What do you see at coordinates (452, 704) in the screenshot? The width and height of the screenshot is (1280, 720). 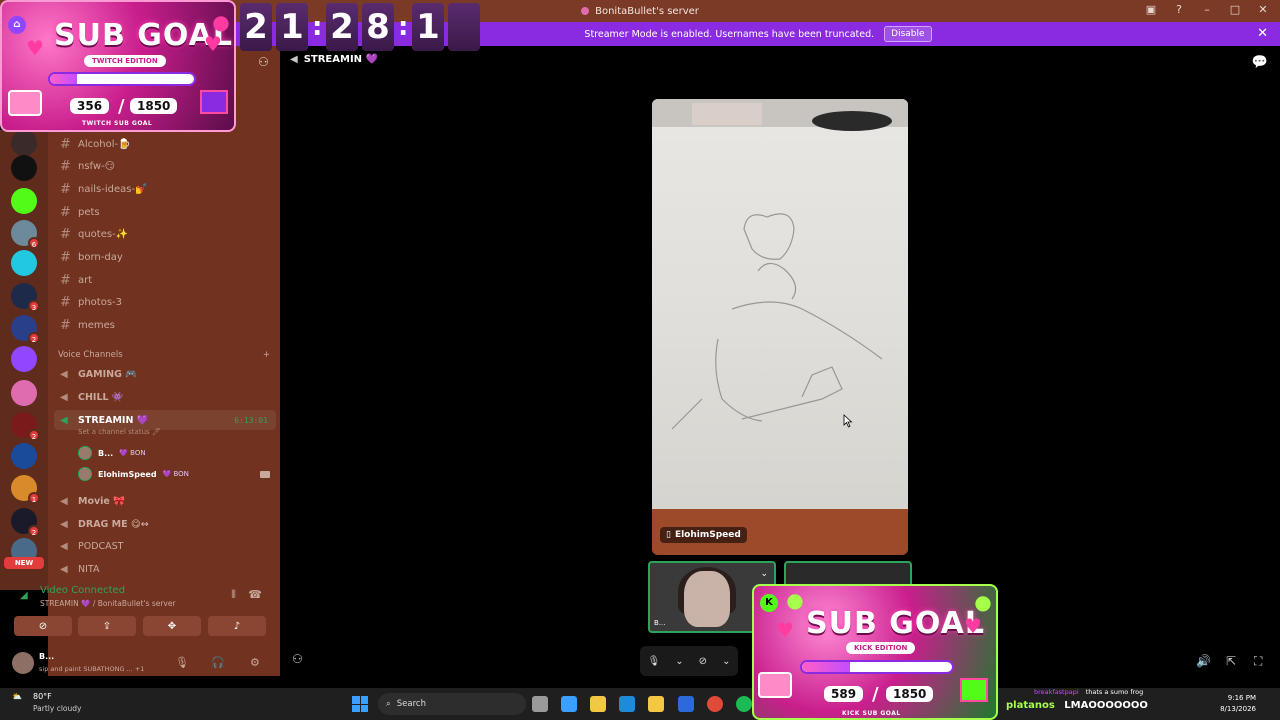 I see `taskbar-search: ⌕ Search` at bounding box center [452, 704].